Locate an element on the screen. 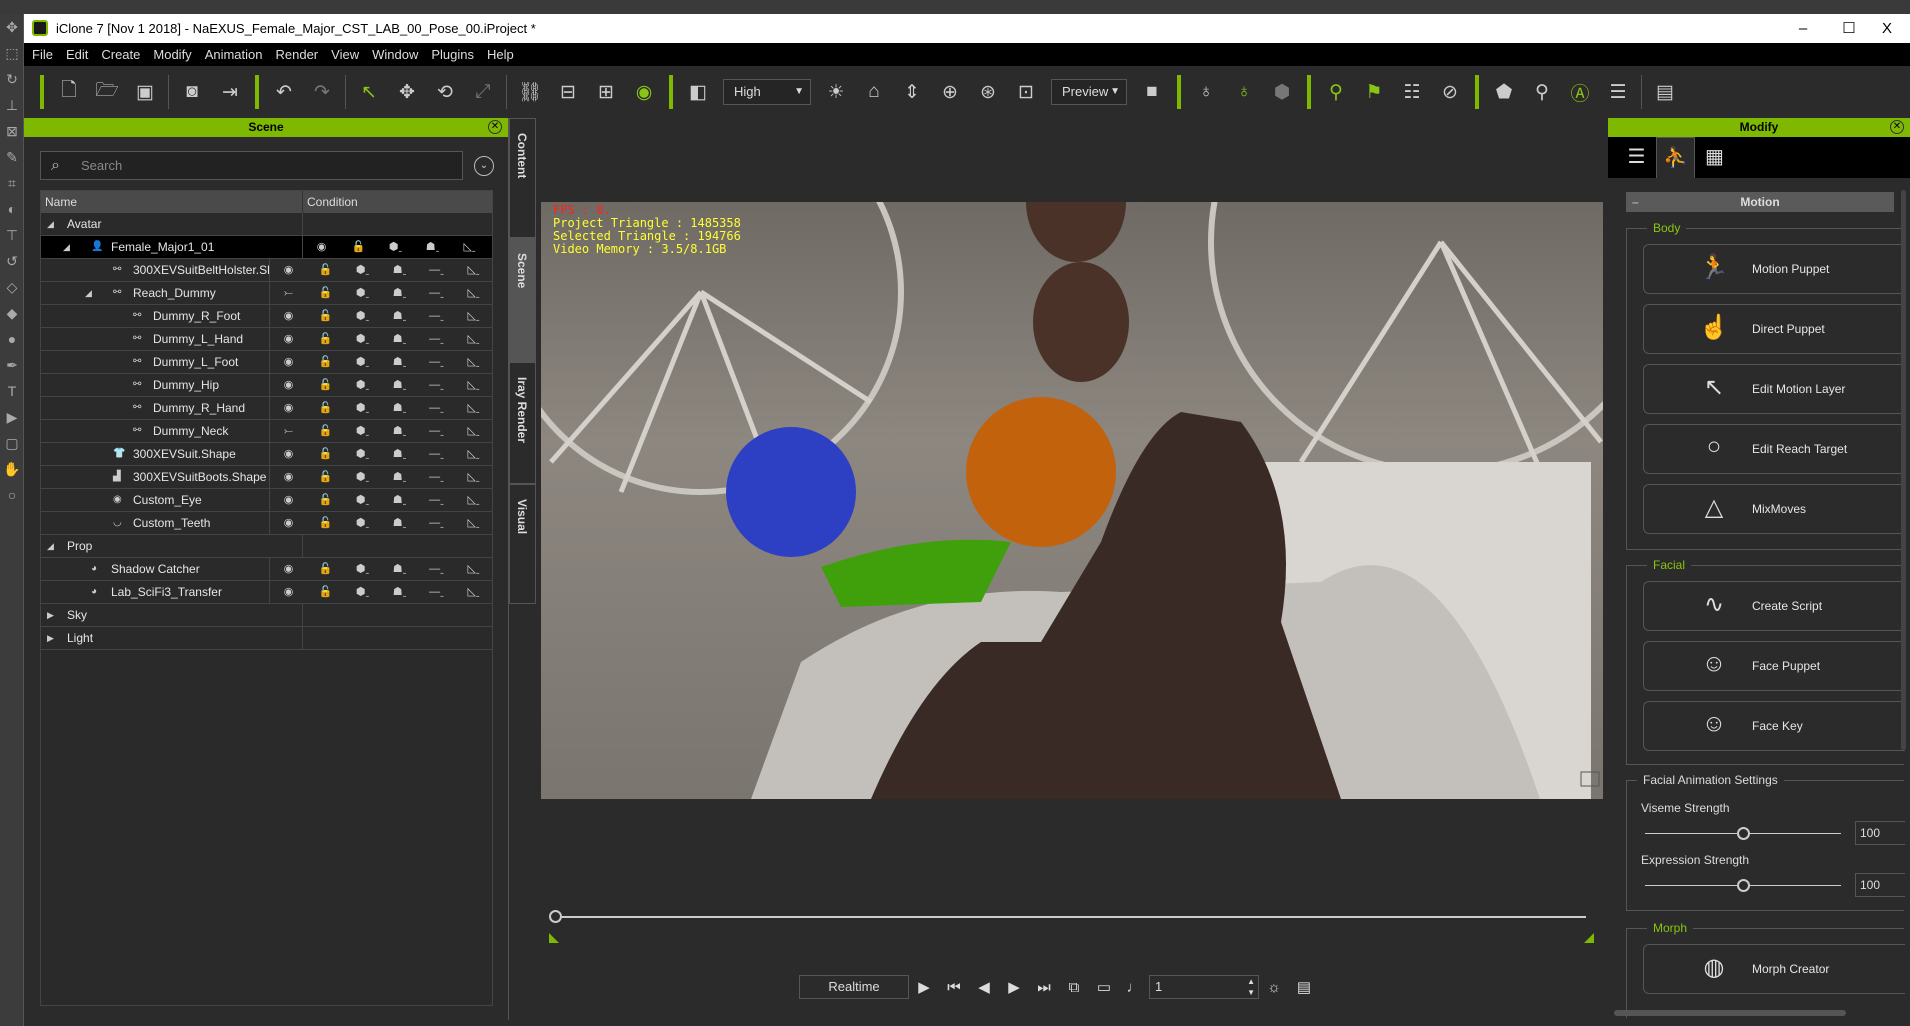  search-input: ⌕ Search is located at coordinates (251, 165).